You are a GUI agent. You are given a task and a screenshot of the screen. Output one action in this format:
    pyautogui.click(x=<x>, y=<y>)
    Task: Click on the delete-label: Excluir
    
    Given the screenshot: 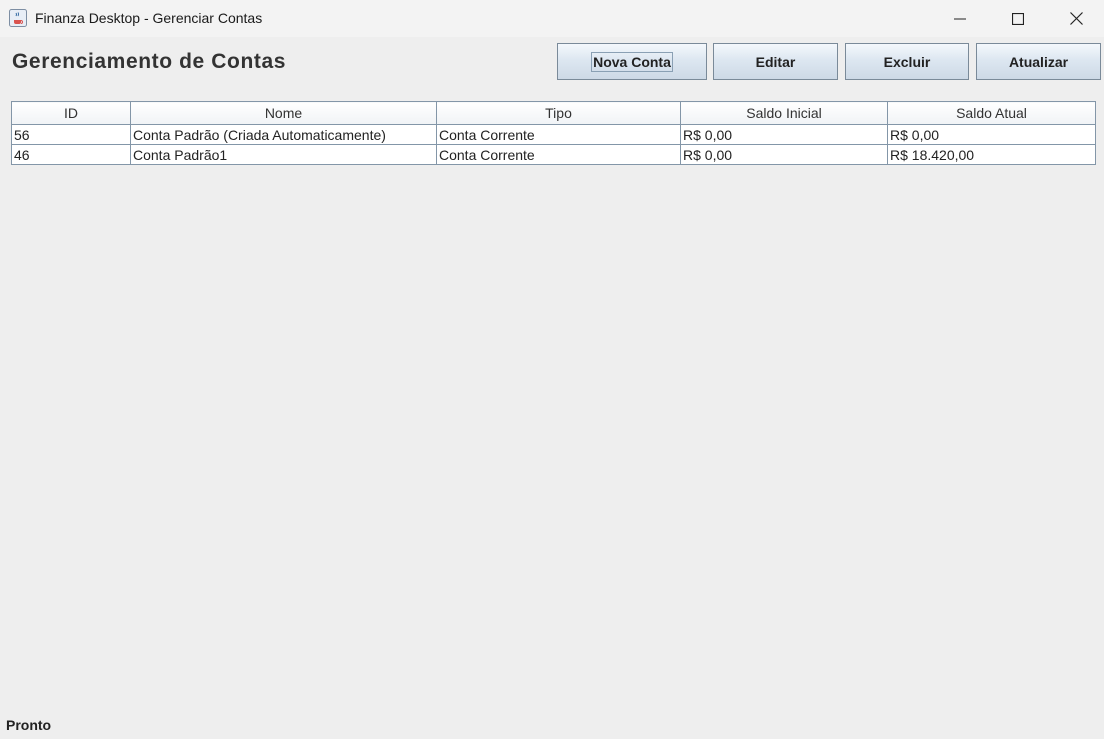 What is the action you would take?
    pyautogui.click(x=907, y=61)
    